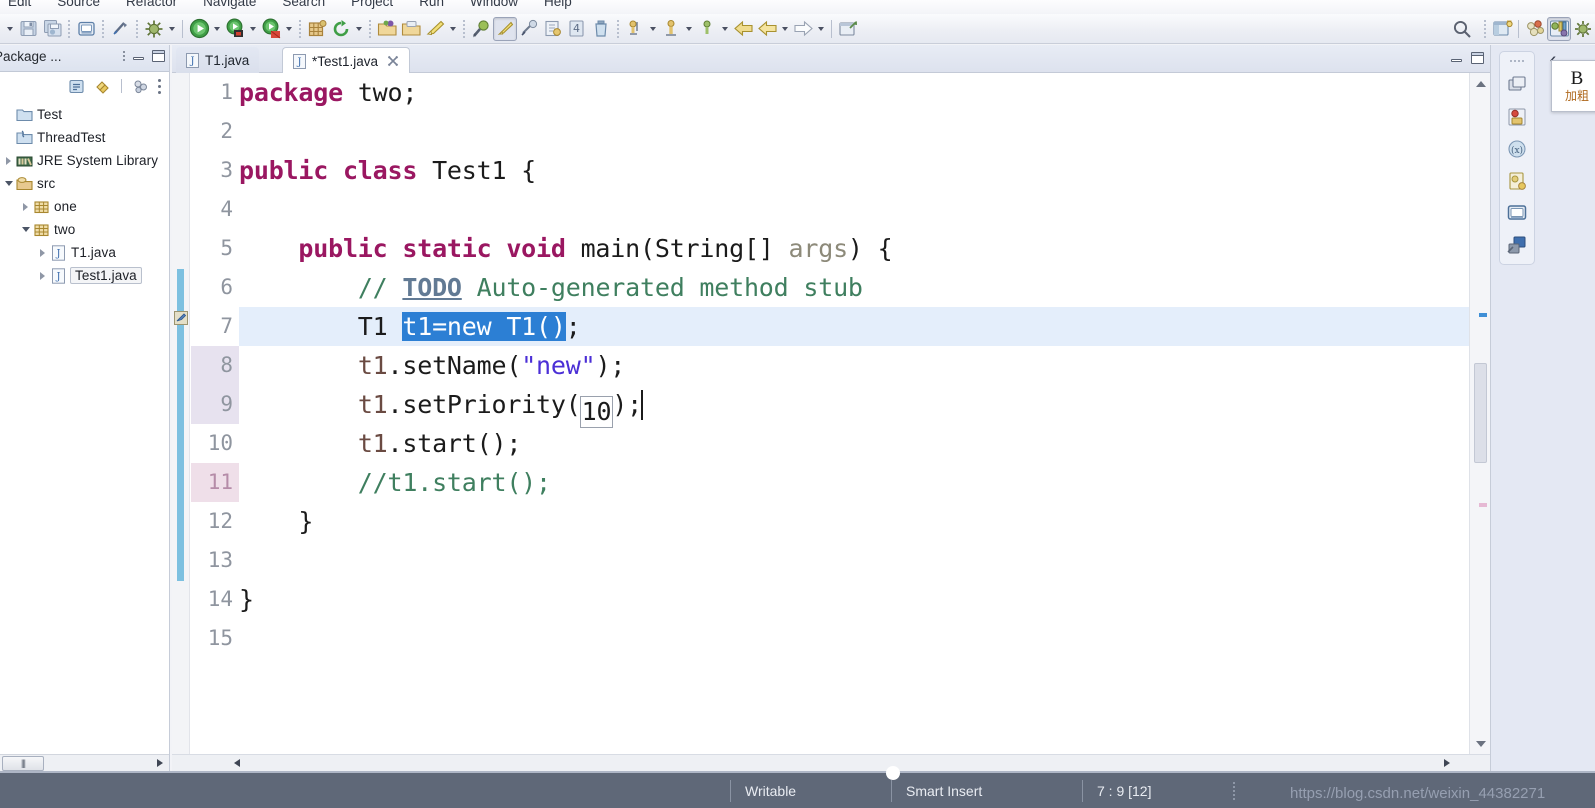 Image resolution: width=1595 pixels, height=808 pixels. Describe the element at coordinates (28, 29) in the screenshot. I see `save-icon` at that location.